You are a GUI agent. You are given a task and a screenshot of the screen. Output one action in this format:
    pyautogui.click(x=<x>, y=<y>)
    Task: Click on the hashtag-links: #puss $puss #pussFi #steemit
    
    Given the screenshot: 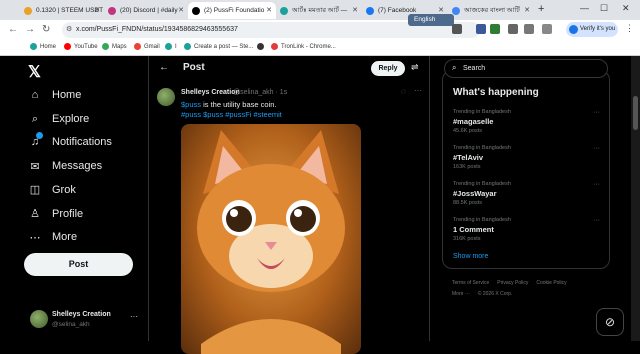 What is the action you would take?
    pyautogui.click(x=231, y=114)
    